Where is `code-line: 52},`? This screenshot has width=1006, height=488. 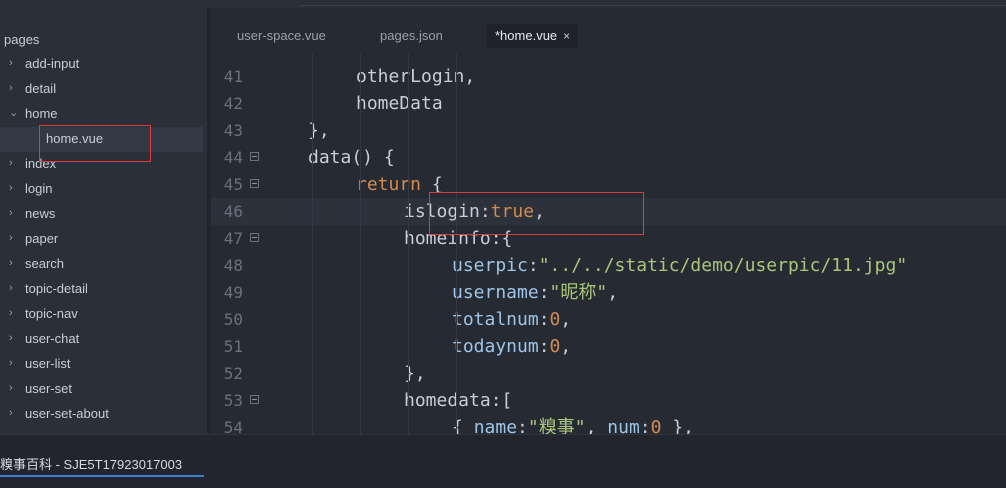 code-line: 52}, is located at coordinates (608, 373).